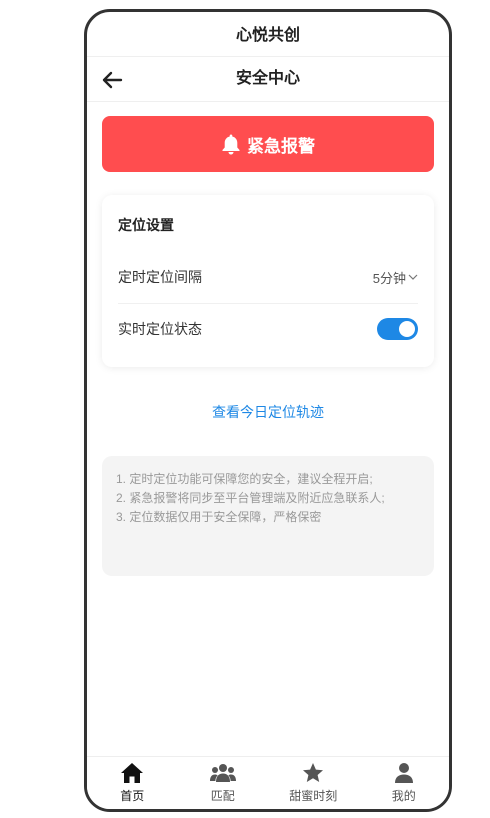 This screenshot has width=490, height=818. What do you see at coordinates (403, 796) in the screenshot?
I see `tab-mine-label: 我的` at bounding box center [403, 796].